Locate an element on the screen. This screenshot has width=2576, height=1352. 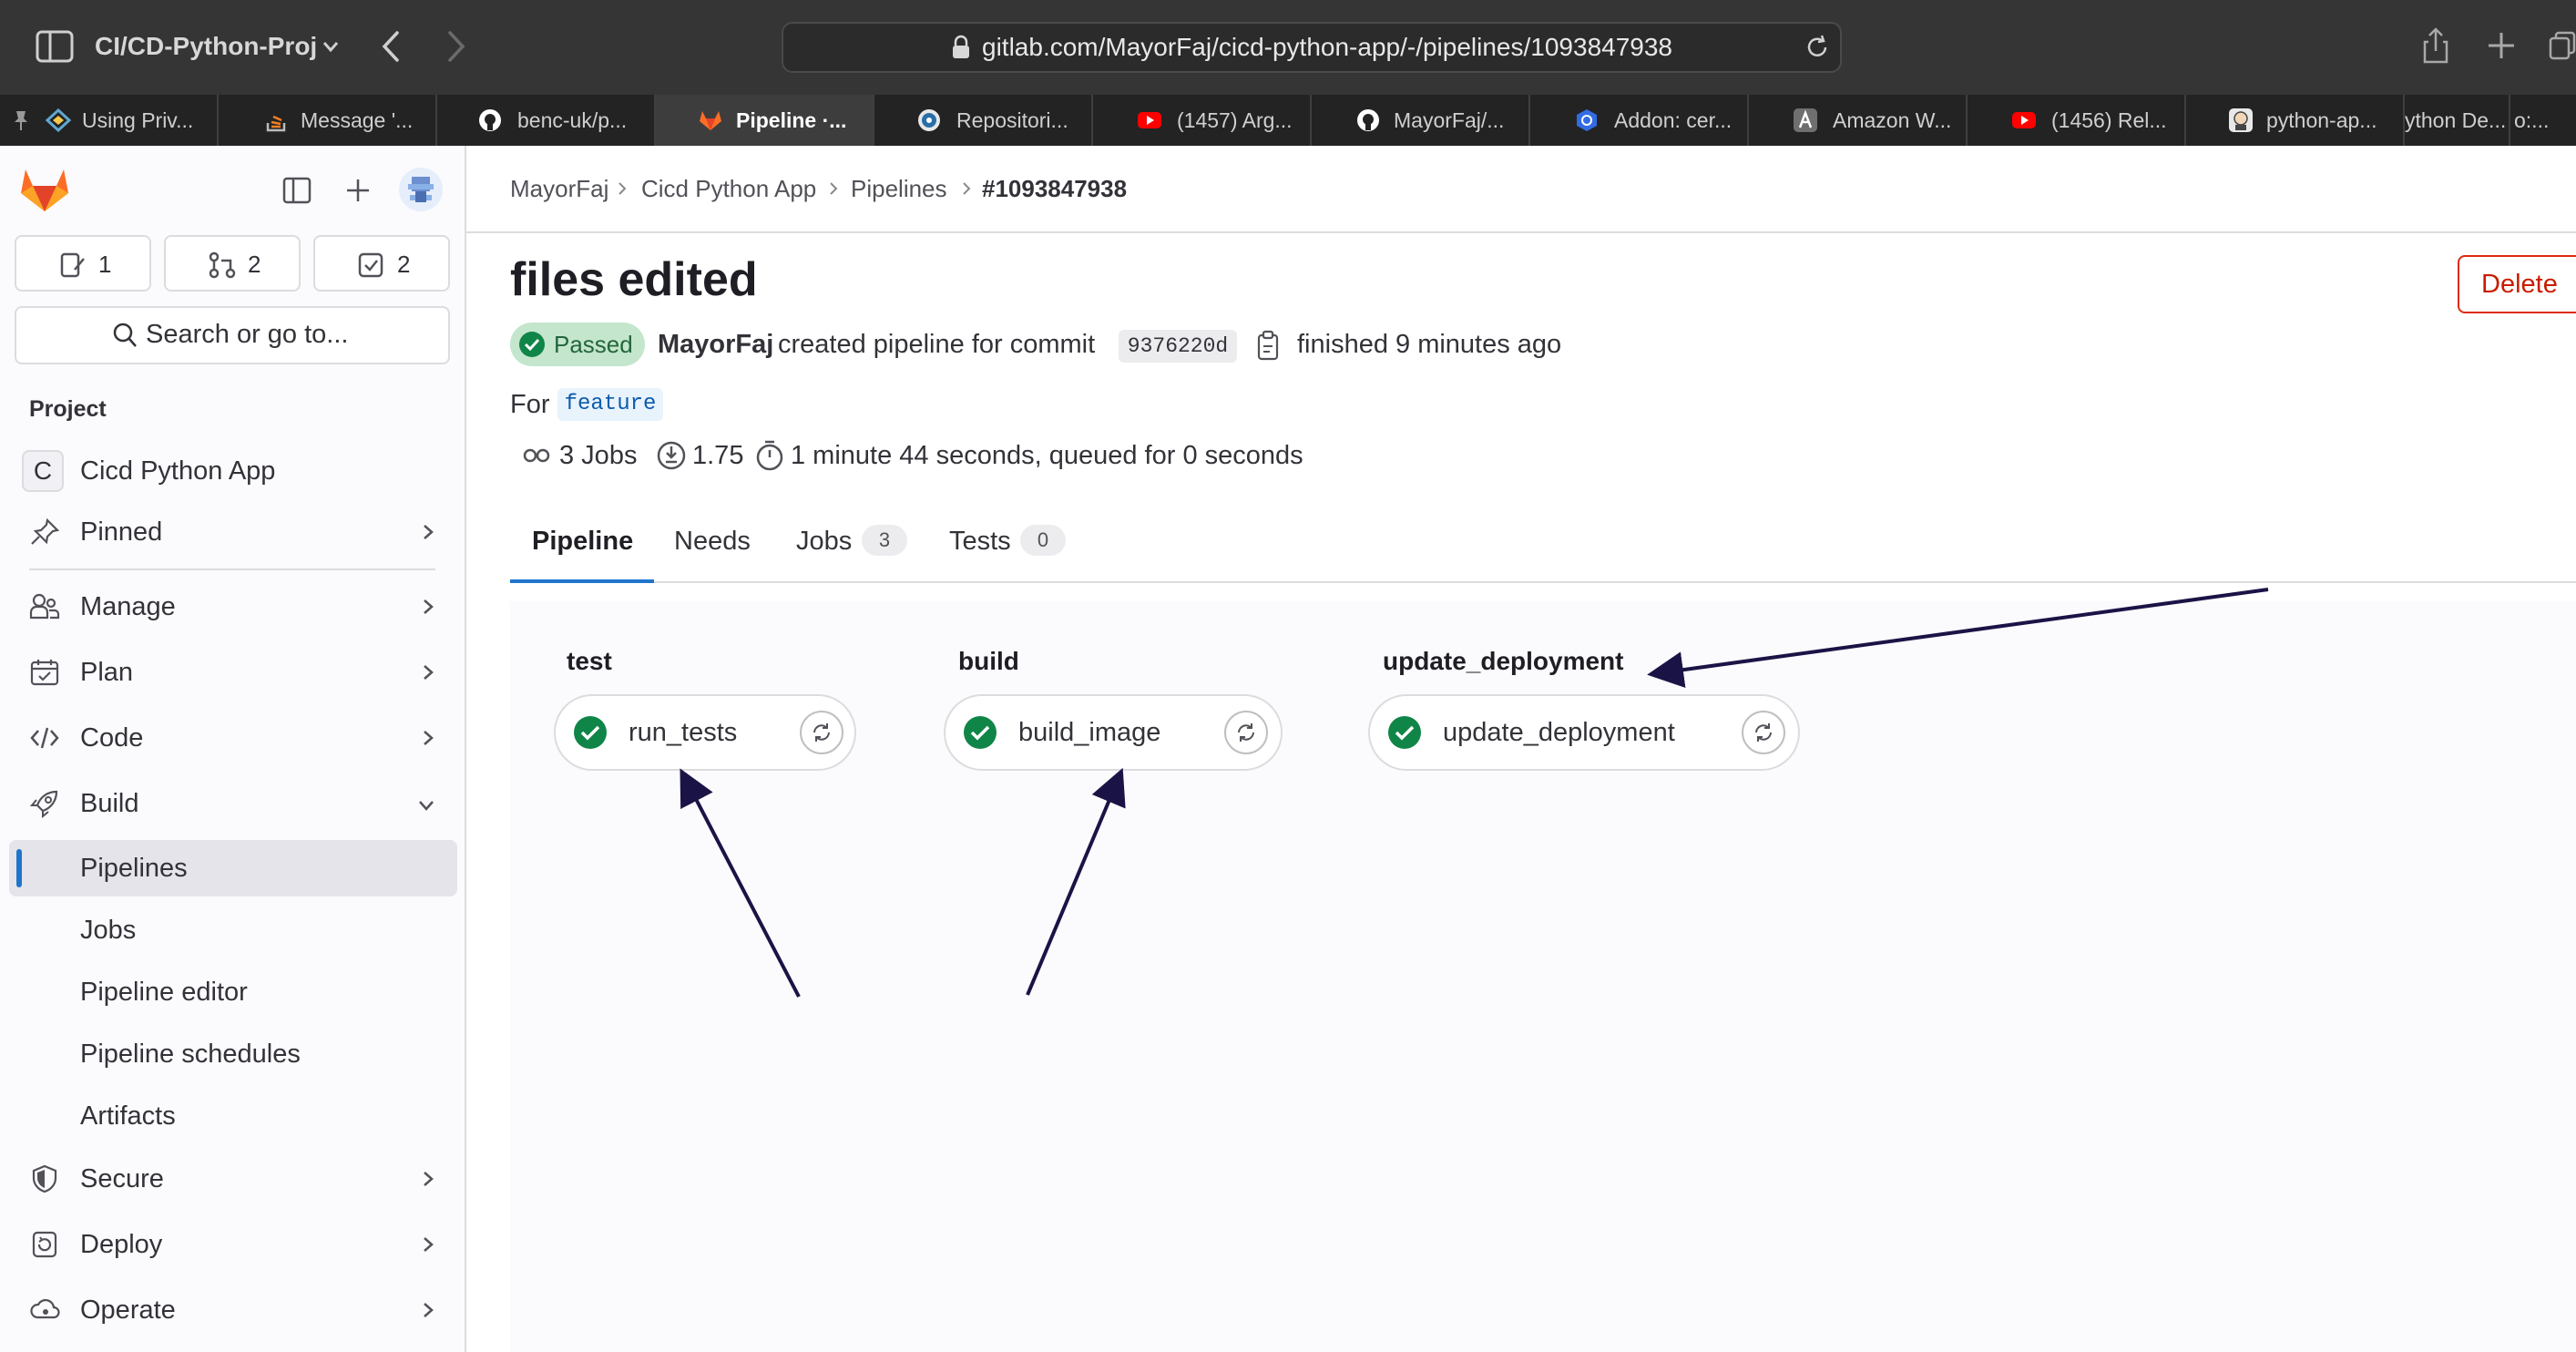
project-name-link: Cicd Python App is located at coordinates (177, 471).